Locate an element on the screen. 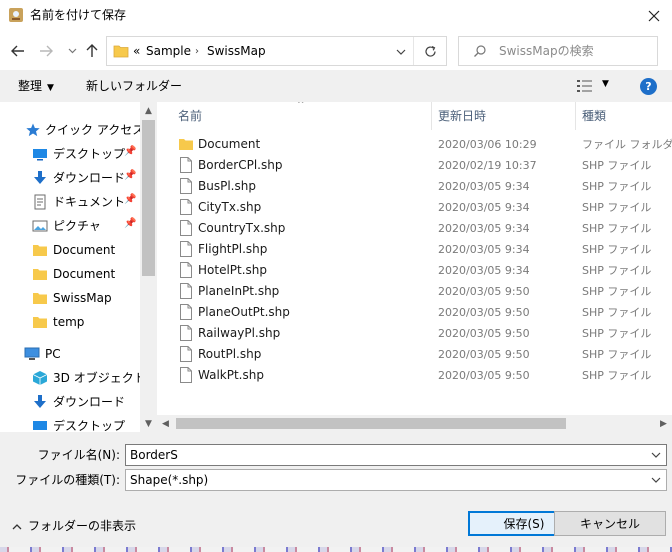 This screenshot has height=552, width=672. nav-label: temp is located at coordinates (69, 322).